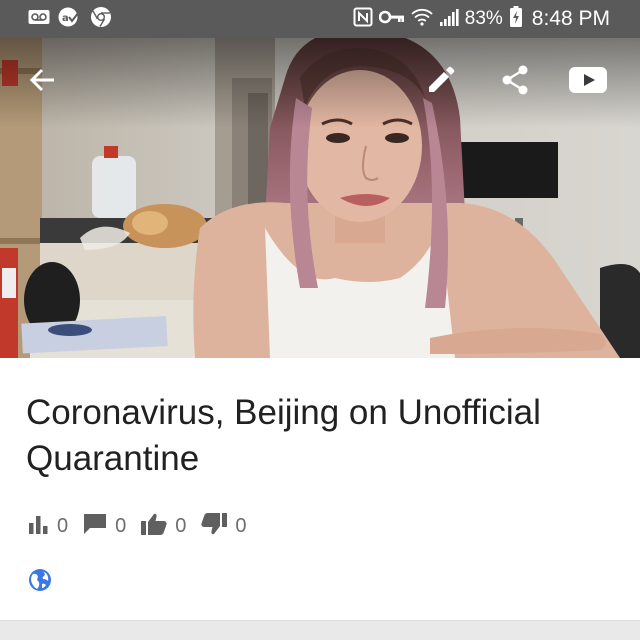 The height and width of the screenshot is (640, 640). Describe the element at coordinates (241, 525) in the screenshot. I see `dislikes-count: 0` at that location.